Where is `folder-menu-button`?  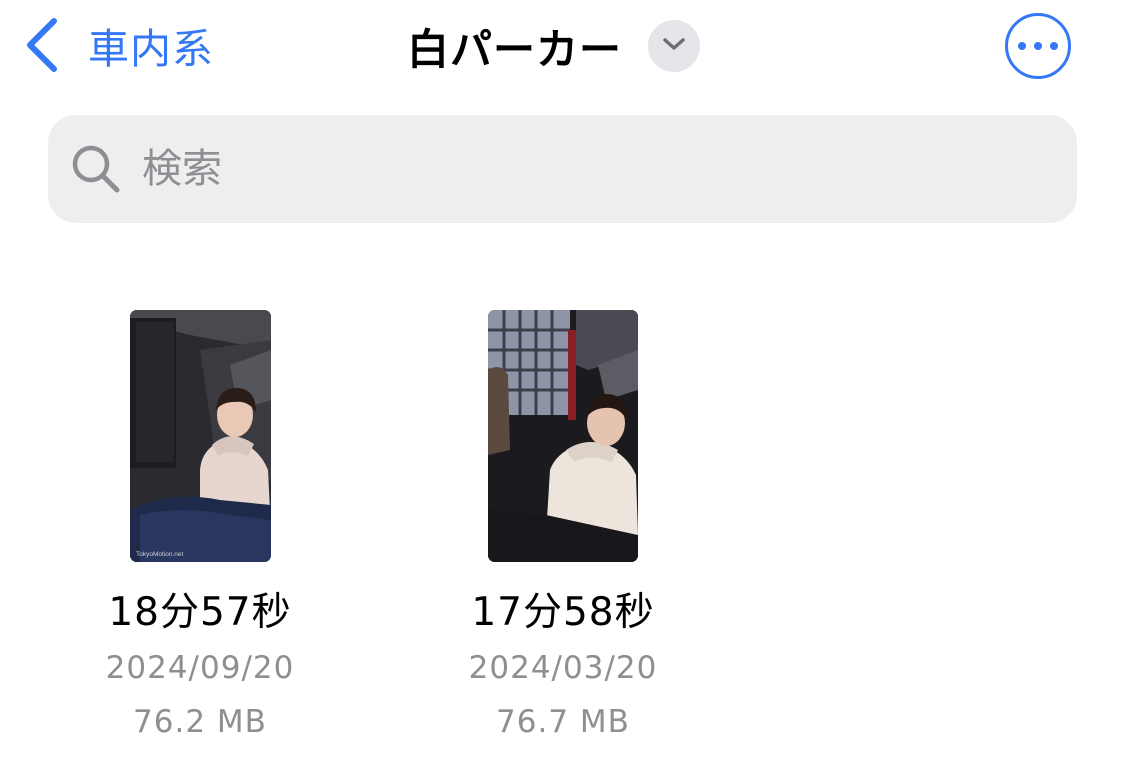
folder-menu-button is located at coordinates (674, 46).